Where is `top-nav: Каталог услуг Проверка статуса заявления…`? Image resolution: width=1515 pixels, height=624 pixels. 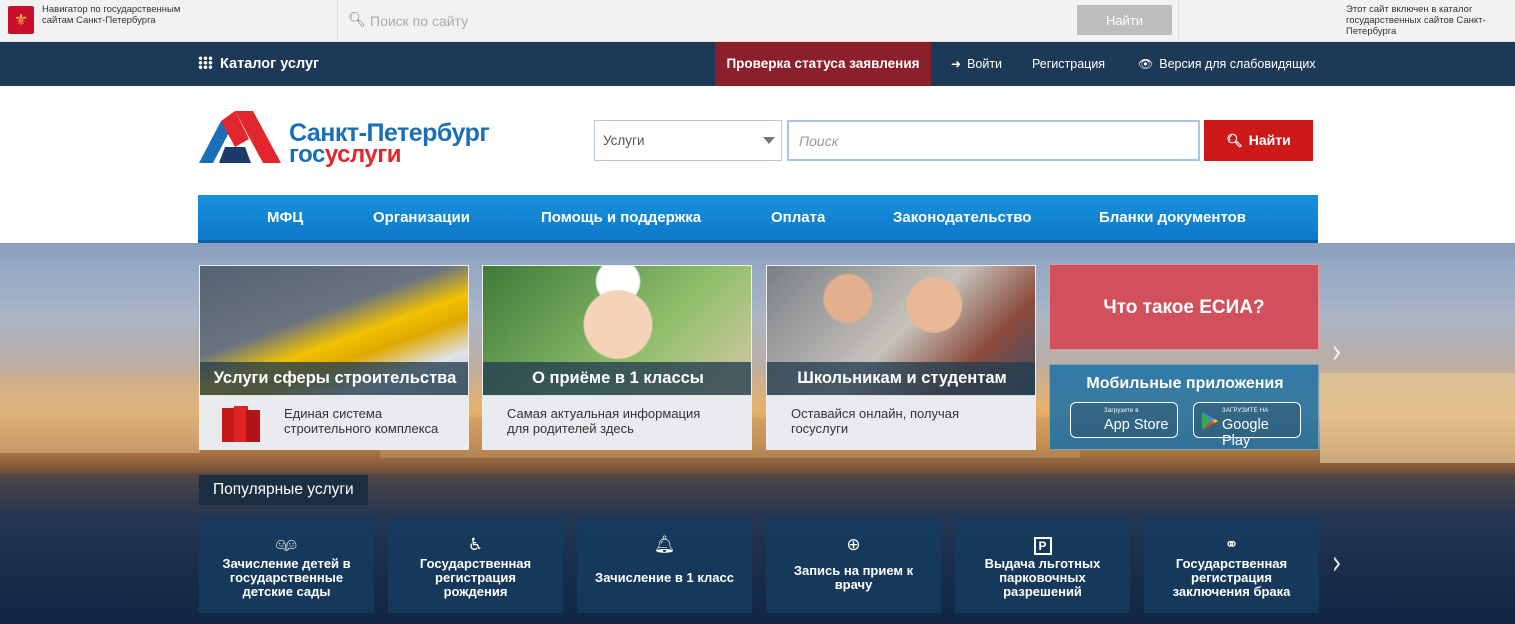 top-nav: Каталог услуг Проверка статуса заявления… is located at coordinates (757, 64).